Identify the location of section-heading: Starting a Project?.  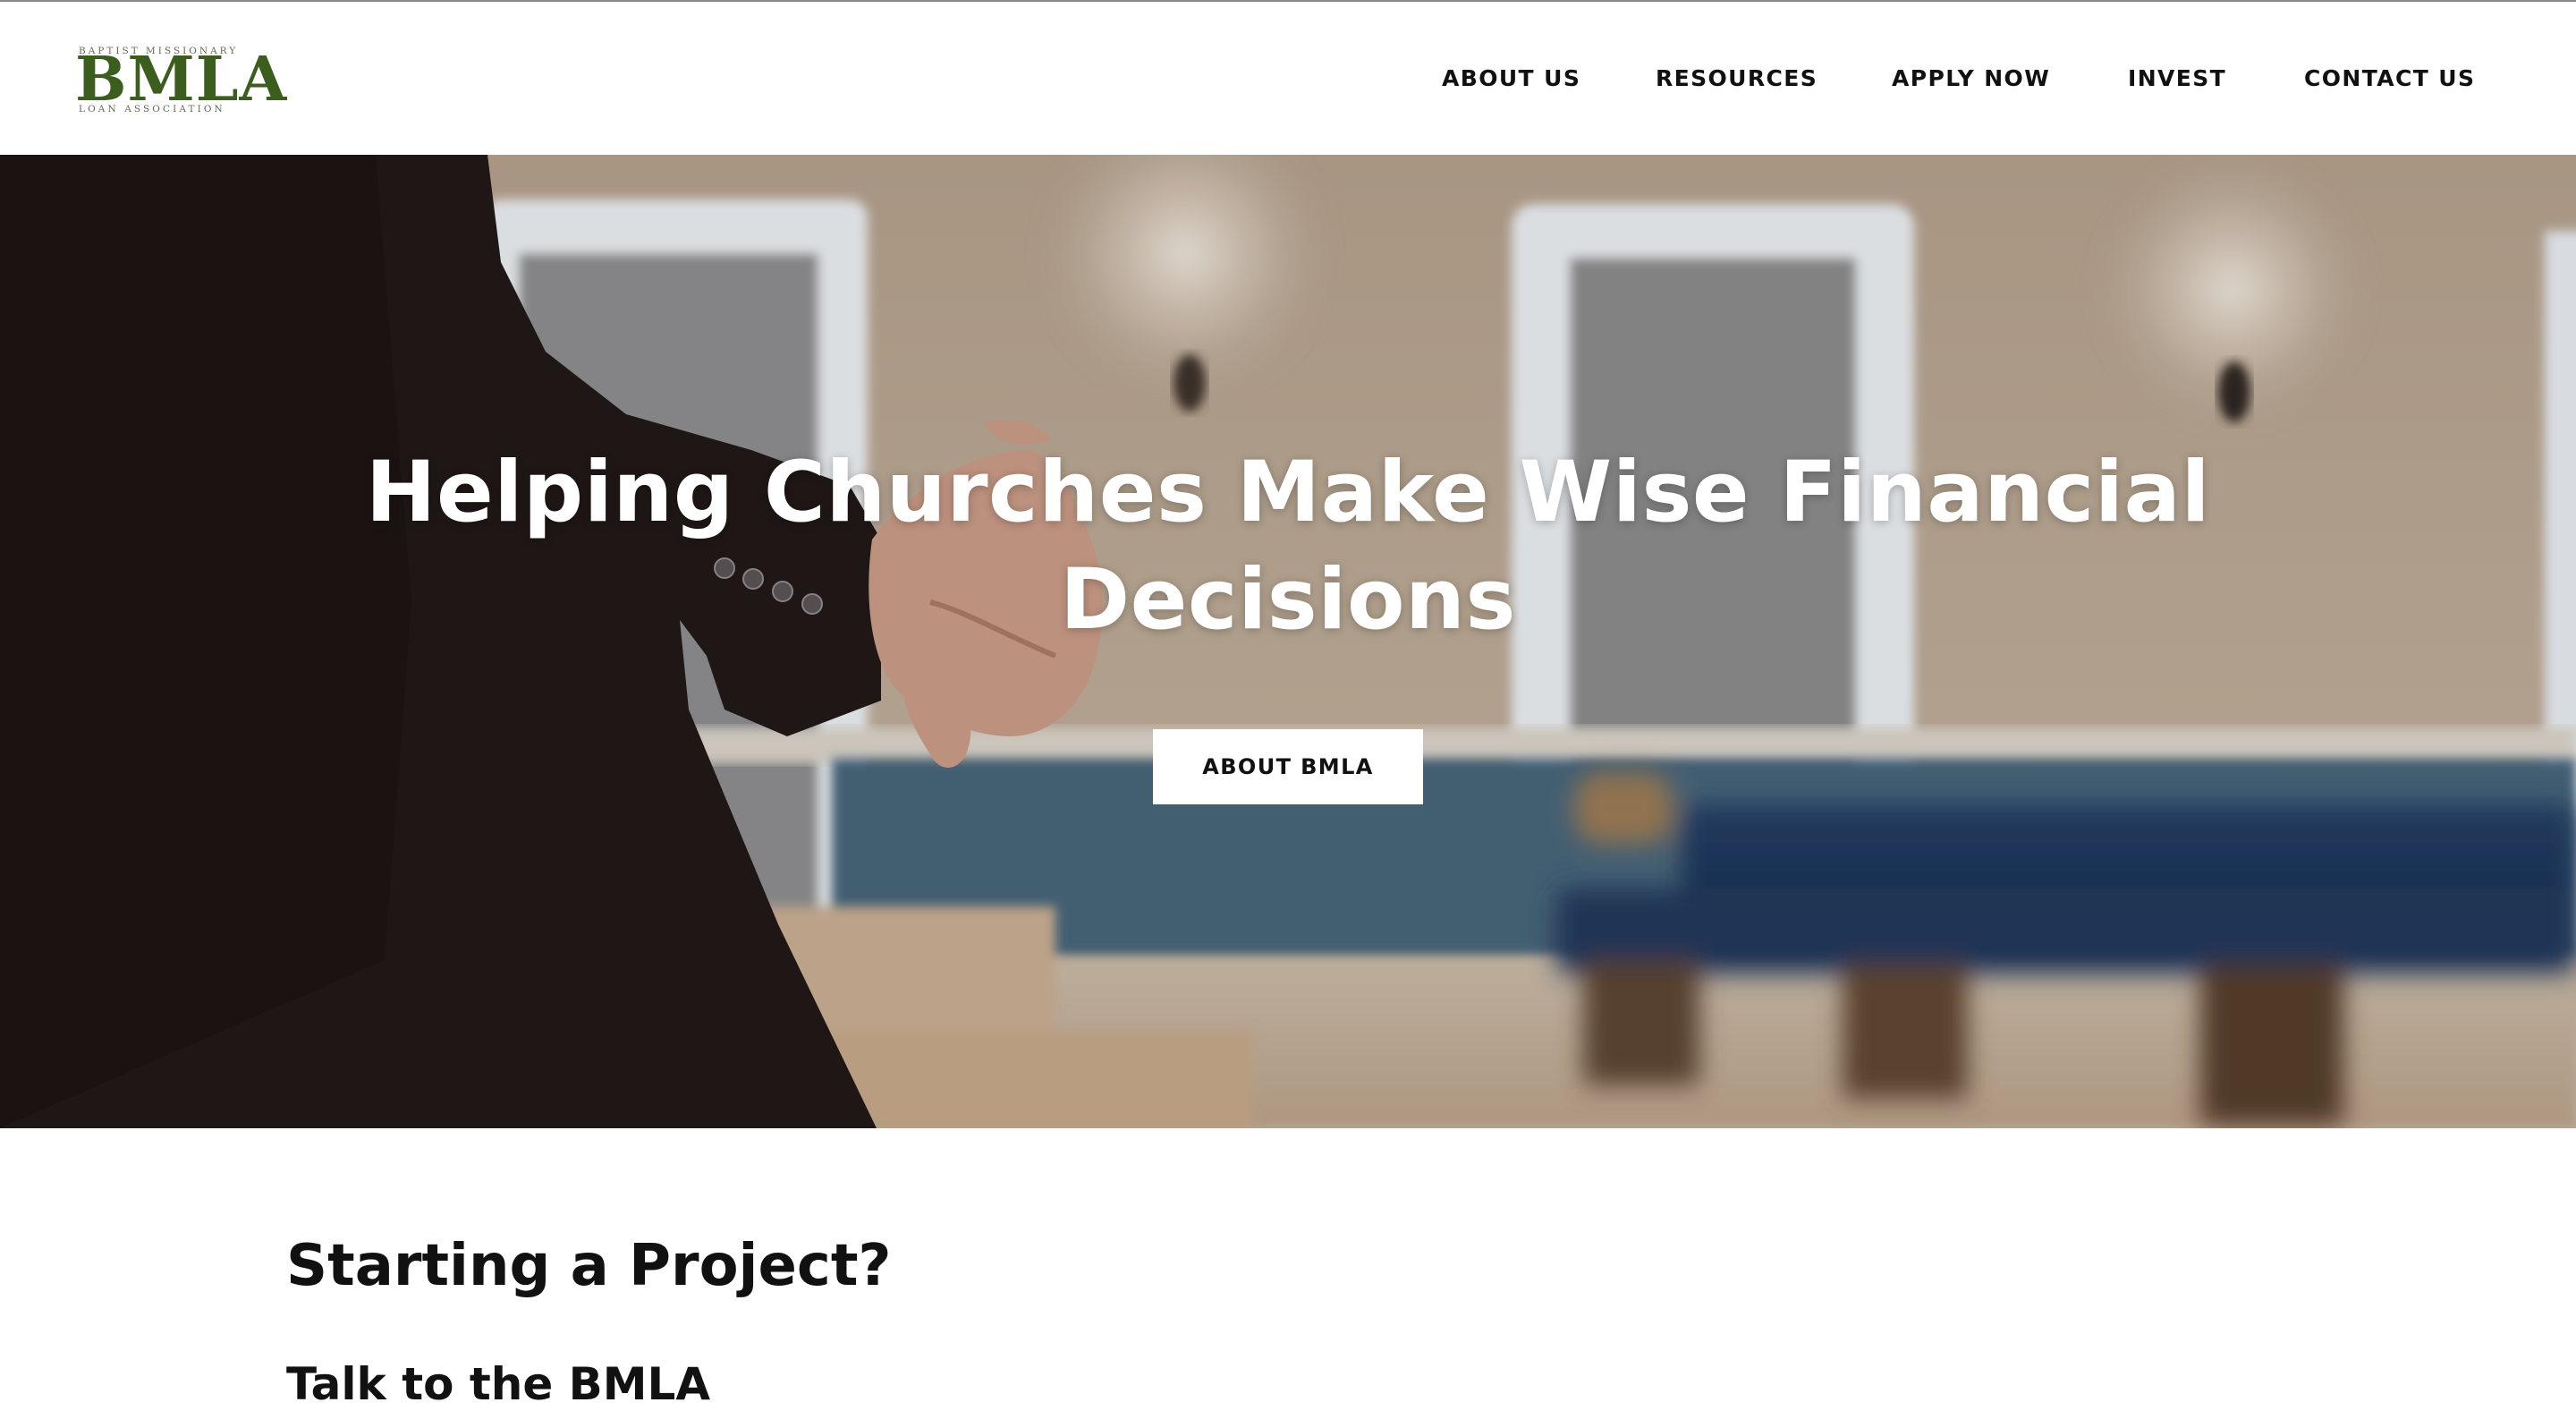
(589, 1266).